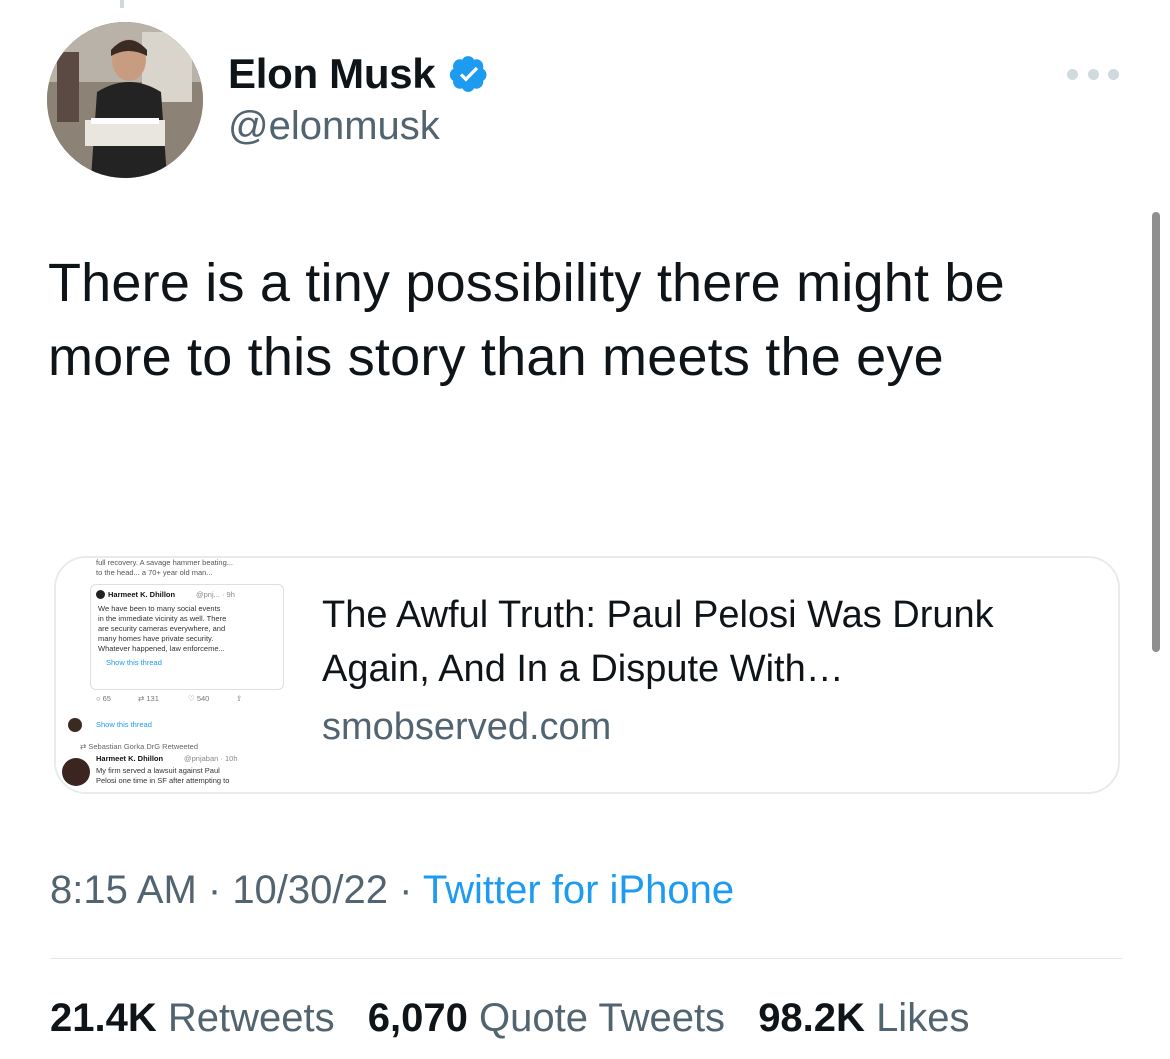 This screenshot has height=1059, width=1170. Describe the element at coordinates (467, 727) in the screenshot. I see `link-card-domain: smobserved.com` at that location.